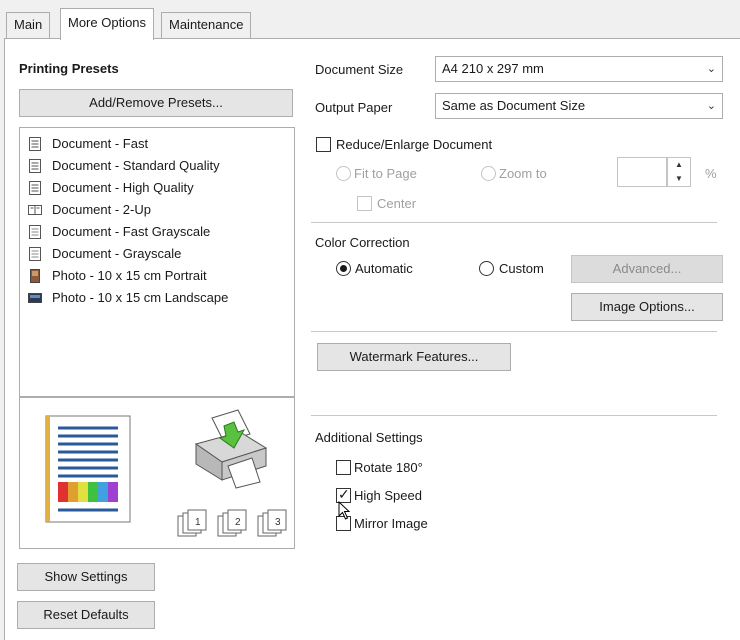  I want to click on printer-icon, so click(231, 449).